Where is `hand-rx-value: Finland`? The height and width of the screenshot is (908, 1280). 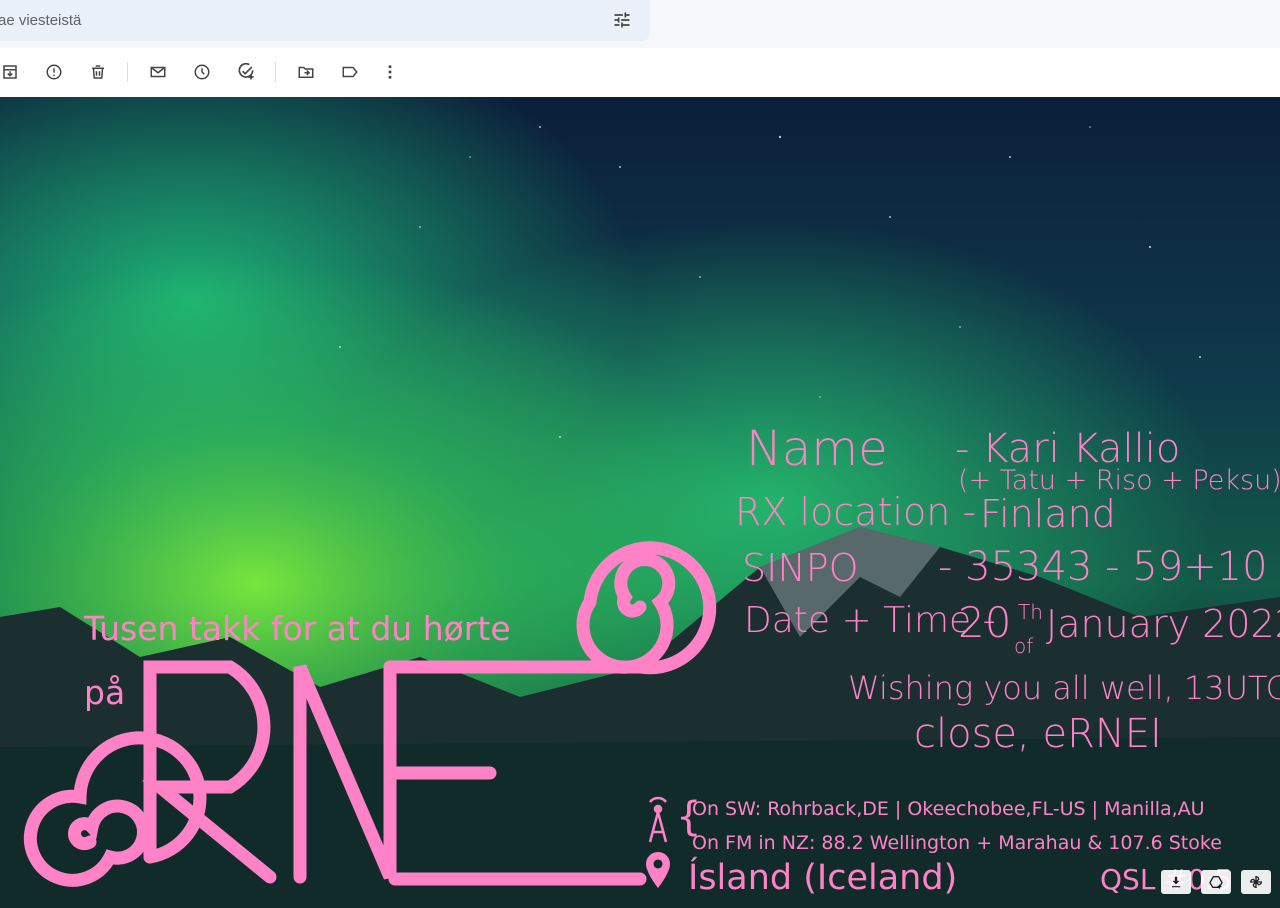 hand-rx-value: Finland is located at coordinates (1048, 514).